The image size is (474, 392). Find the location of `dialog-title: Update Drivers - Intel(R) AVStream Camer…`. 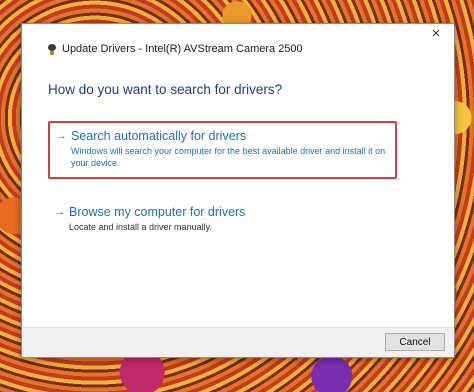

dialog-title: Update Drivers - Intel(R) AVStream Camer… is located at coordinates (182, 49).